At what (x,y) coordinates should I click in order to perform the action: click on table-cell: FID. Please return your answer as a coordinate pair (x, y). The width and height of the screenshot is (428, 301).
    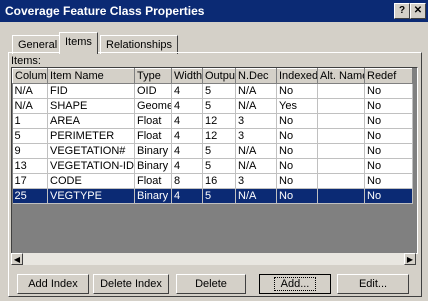
    Looking at the image, I should click on (91, 91).